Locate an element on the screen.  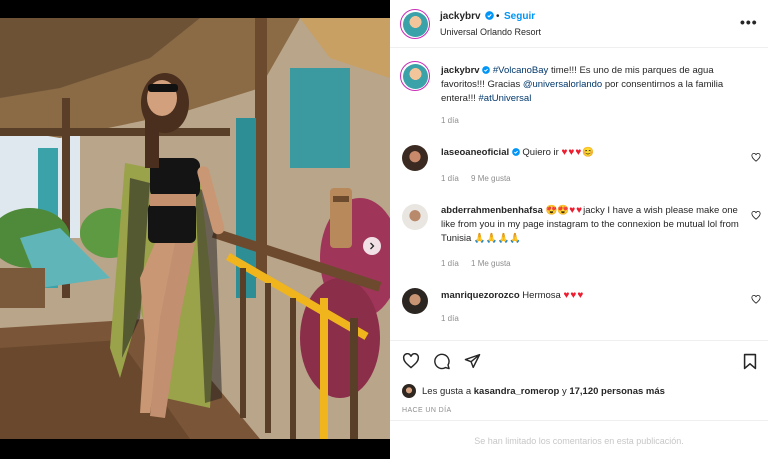
comment-meta: 1 día is located at coordinates (455, 318).